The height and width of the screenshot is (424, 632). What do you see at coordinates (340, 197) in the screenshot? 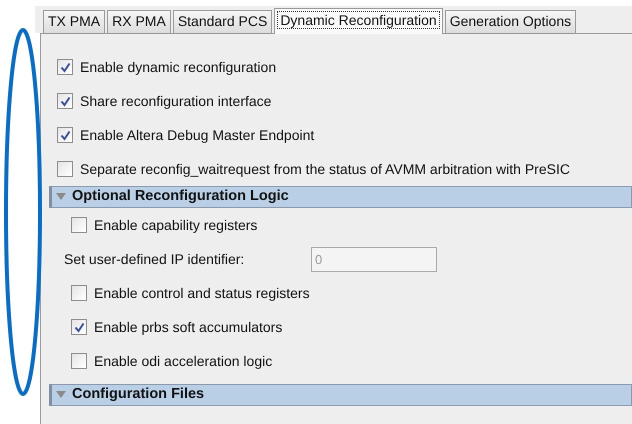
I see `section-header: Optional Reconfiguration Logic` at bounding box center [340, 197].